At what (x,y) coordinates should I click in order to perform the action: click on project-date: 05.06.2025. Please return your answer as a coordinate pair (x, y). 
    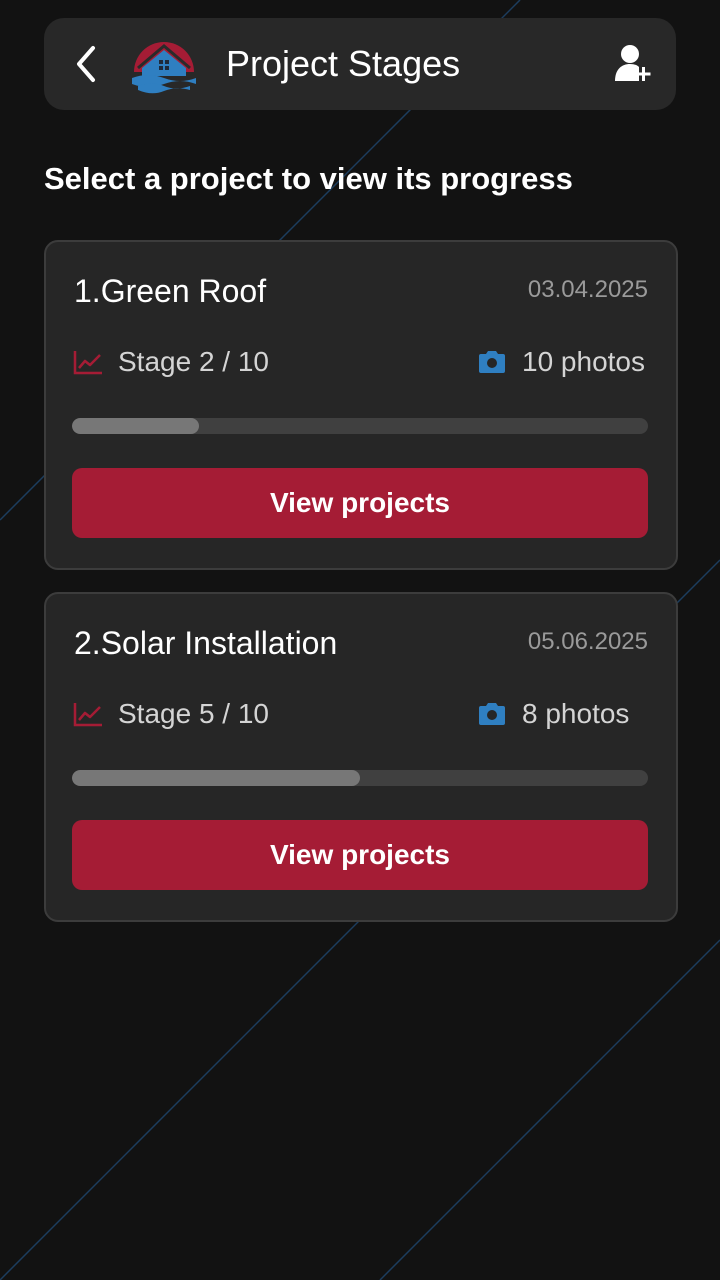
    Looking at the image, I should click on (587, 641).